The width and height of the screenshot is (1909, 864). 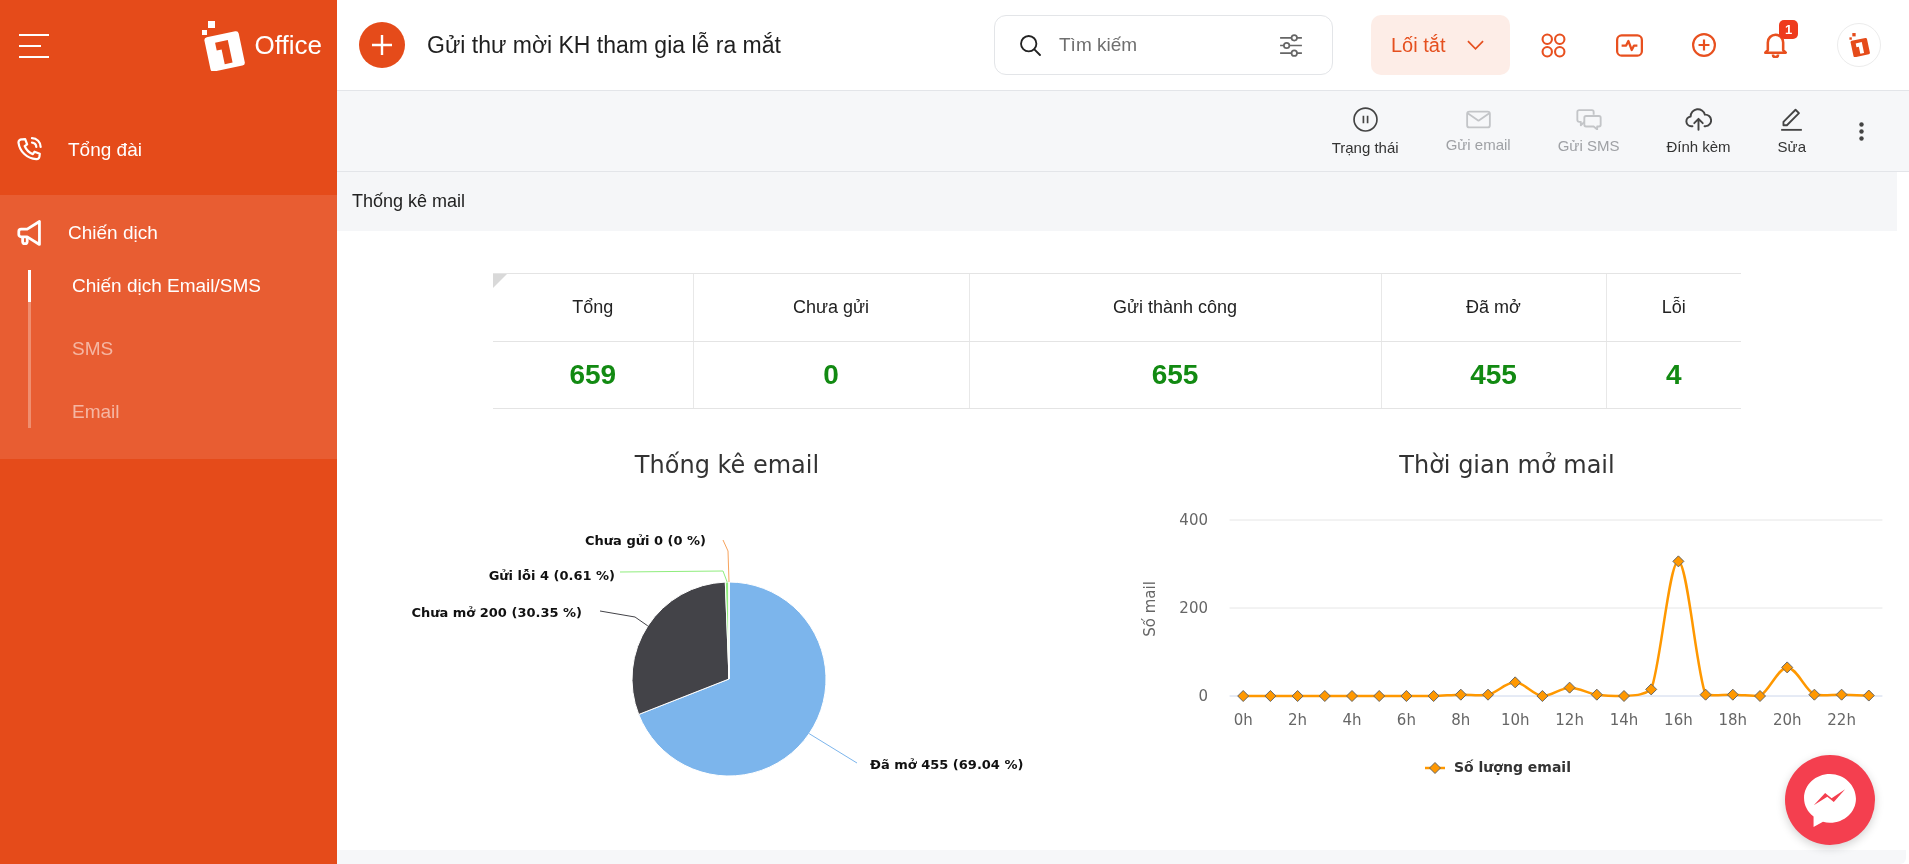 What do you see at coordinates (1788, 29) in the screenshot?
I see `notification-badge: 1` at bounding box center [1788, 29].